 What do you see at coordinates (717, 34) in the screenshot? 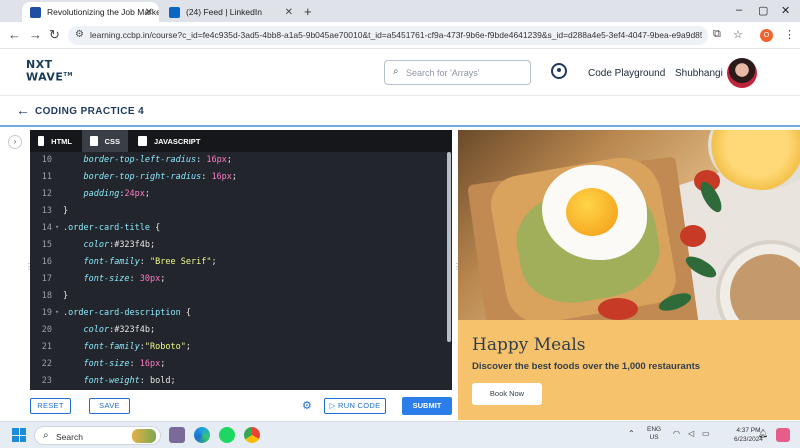
I see `cast-icon: ⧉` at bounding box center [717, 34].